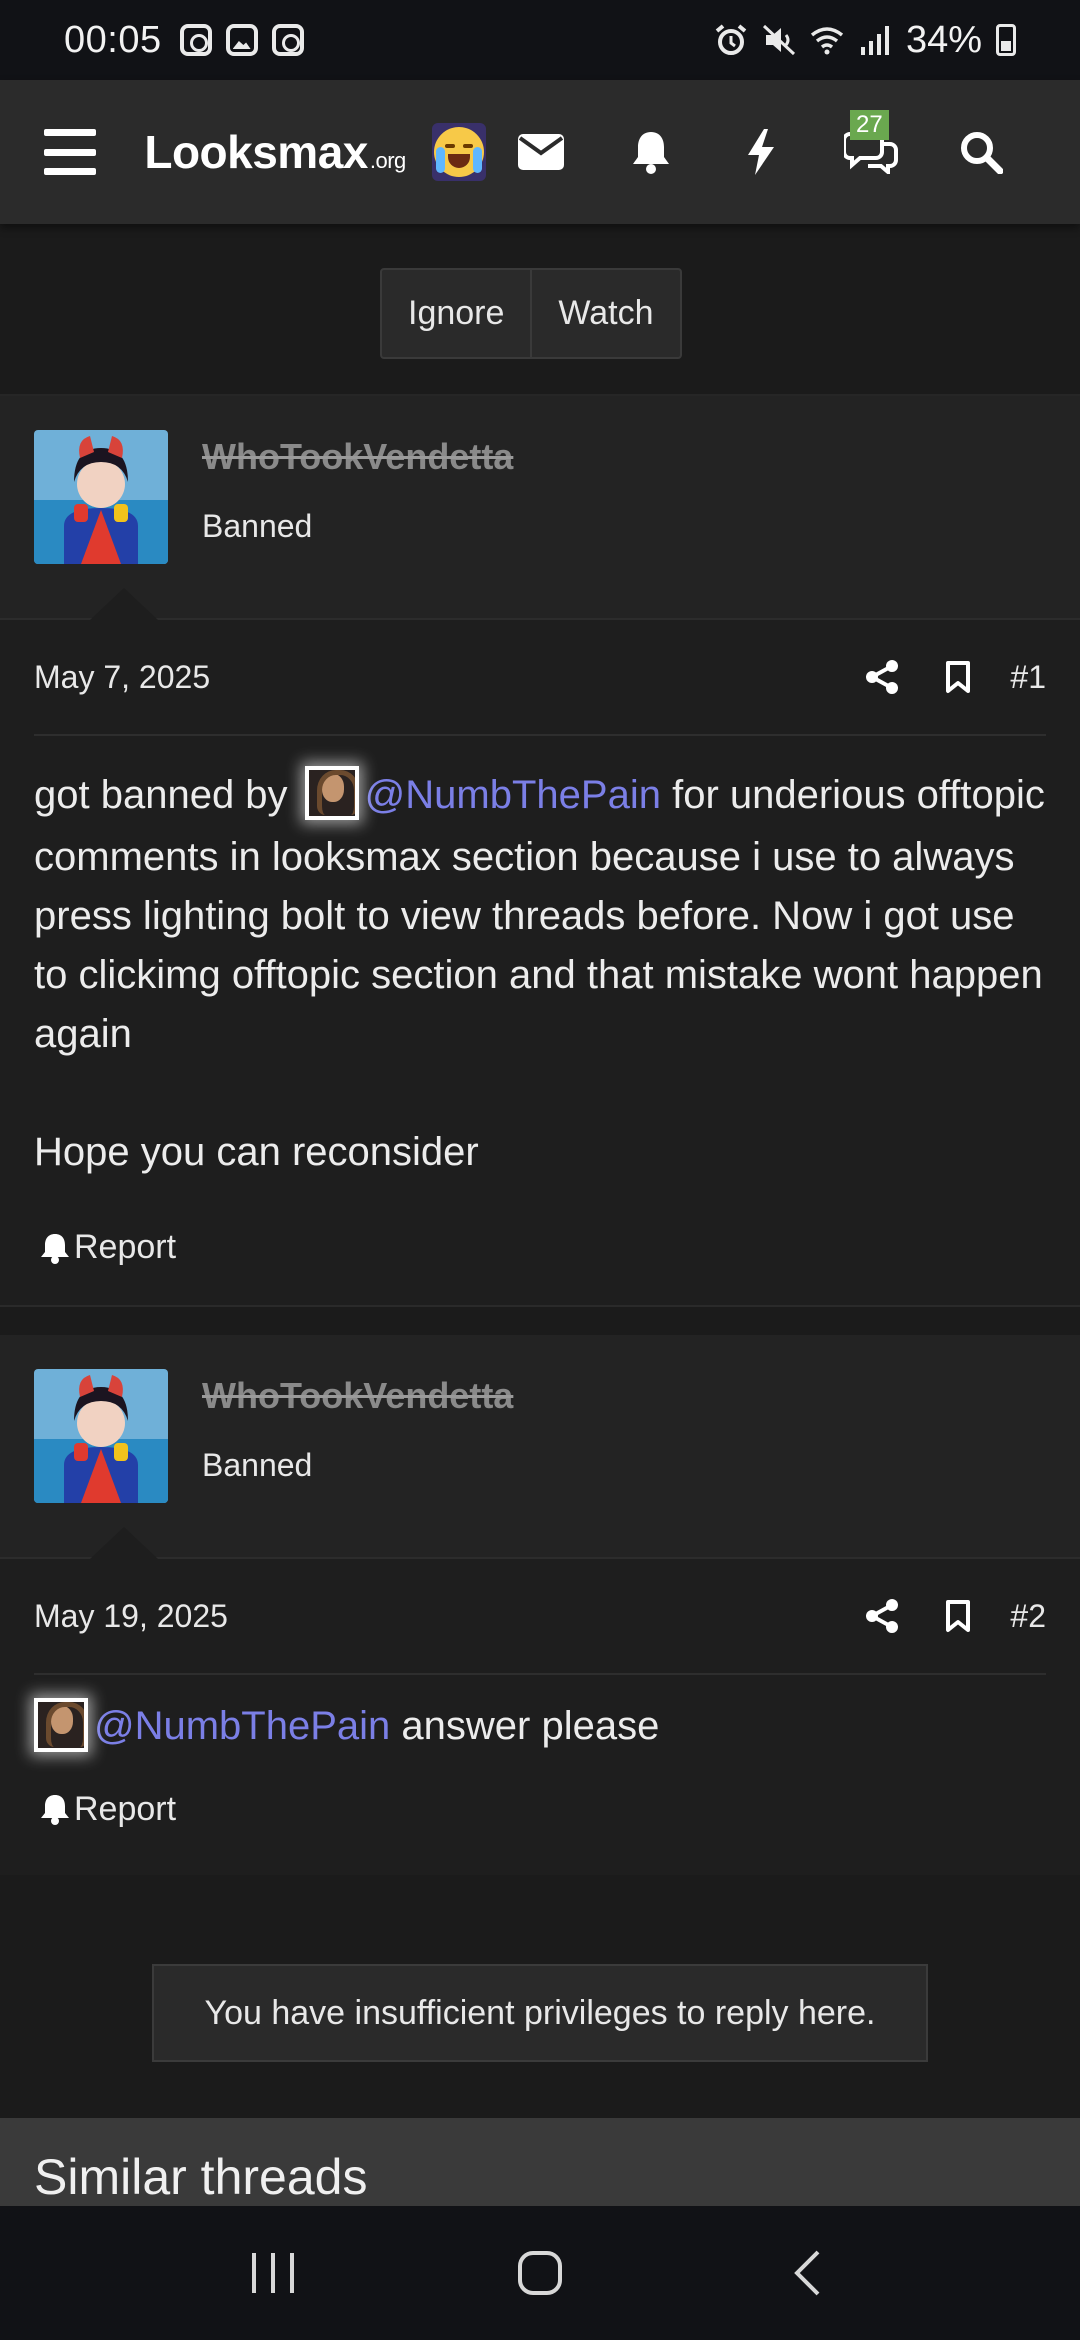 The width and height of the screenshot is (1080, 2340). I want to click on battery-icon, so click(1006, 40).